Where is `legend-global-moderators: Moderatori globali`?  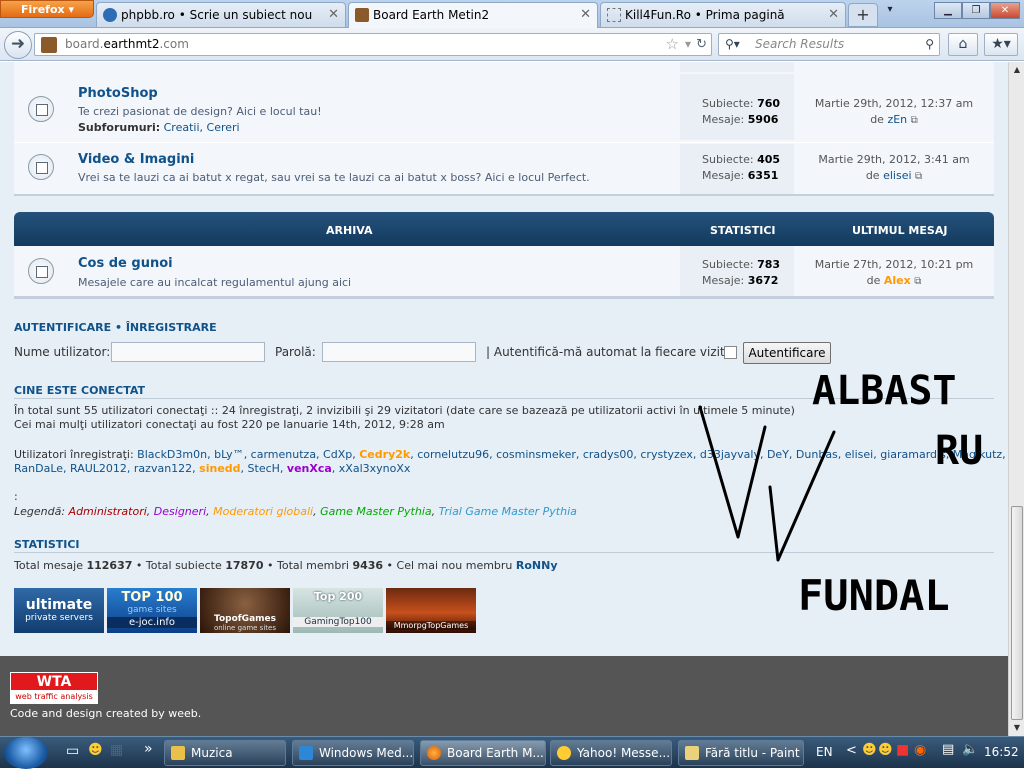 legend-global-moderators: Moderatori globali is located at coordinates (263, 511).